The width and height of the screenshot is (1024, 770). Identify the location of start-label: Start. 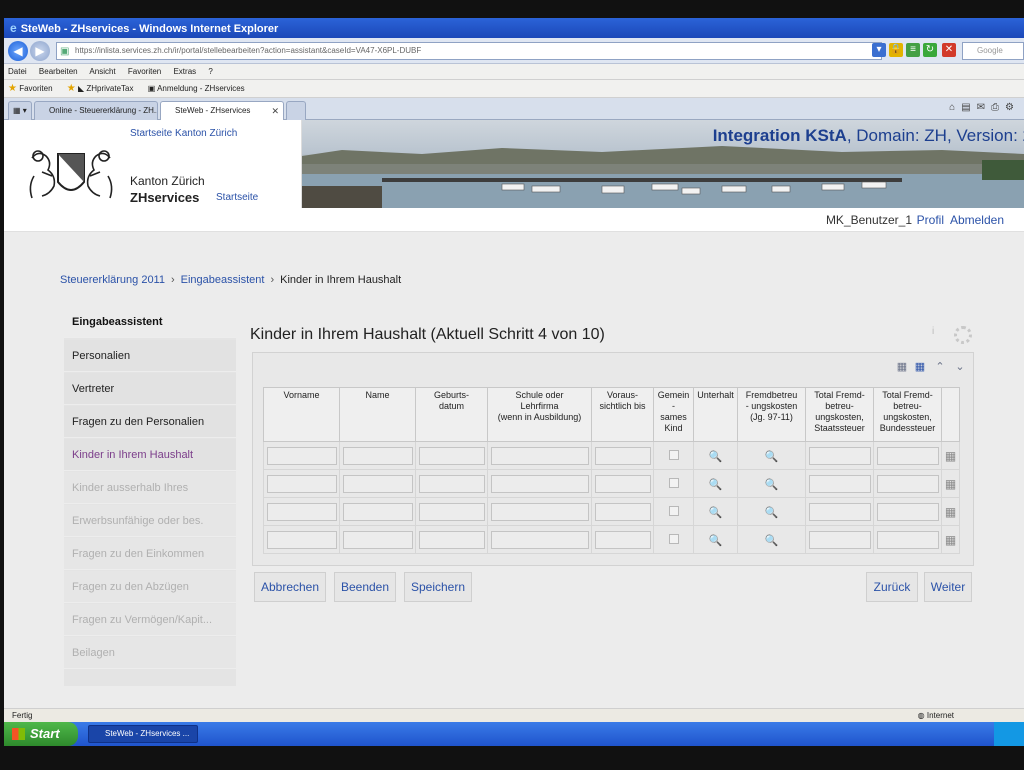
(45, 733).